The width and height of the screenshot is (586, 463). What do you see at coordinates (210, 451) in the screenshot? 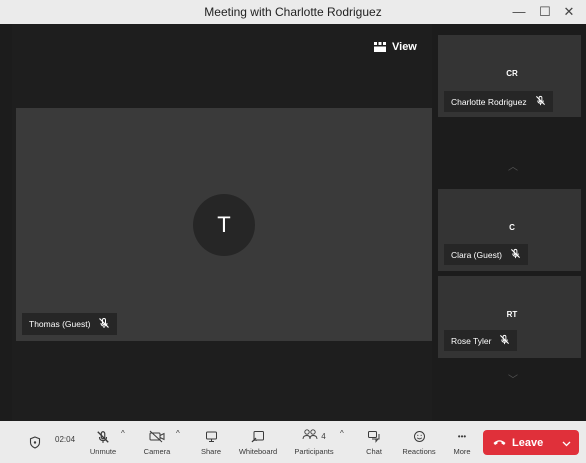
I see `share-label: Share` at bounding box center [210, 451].